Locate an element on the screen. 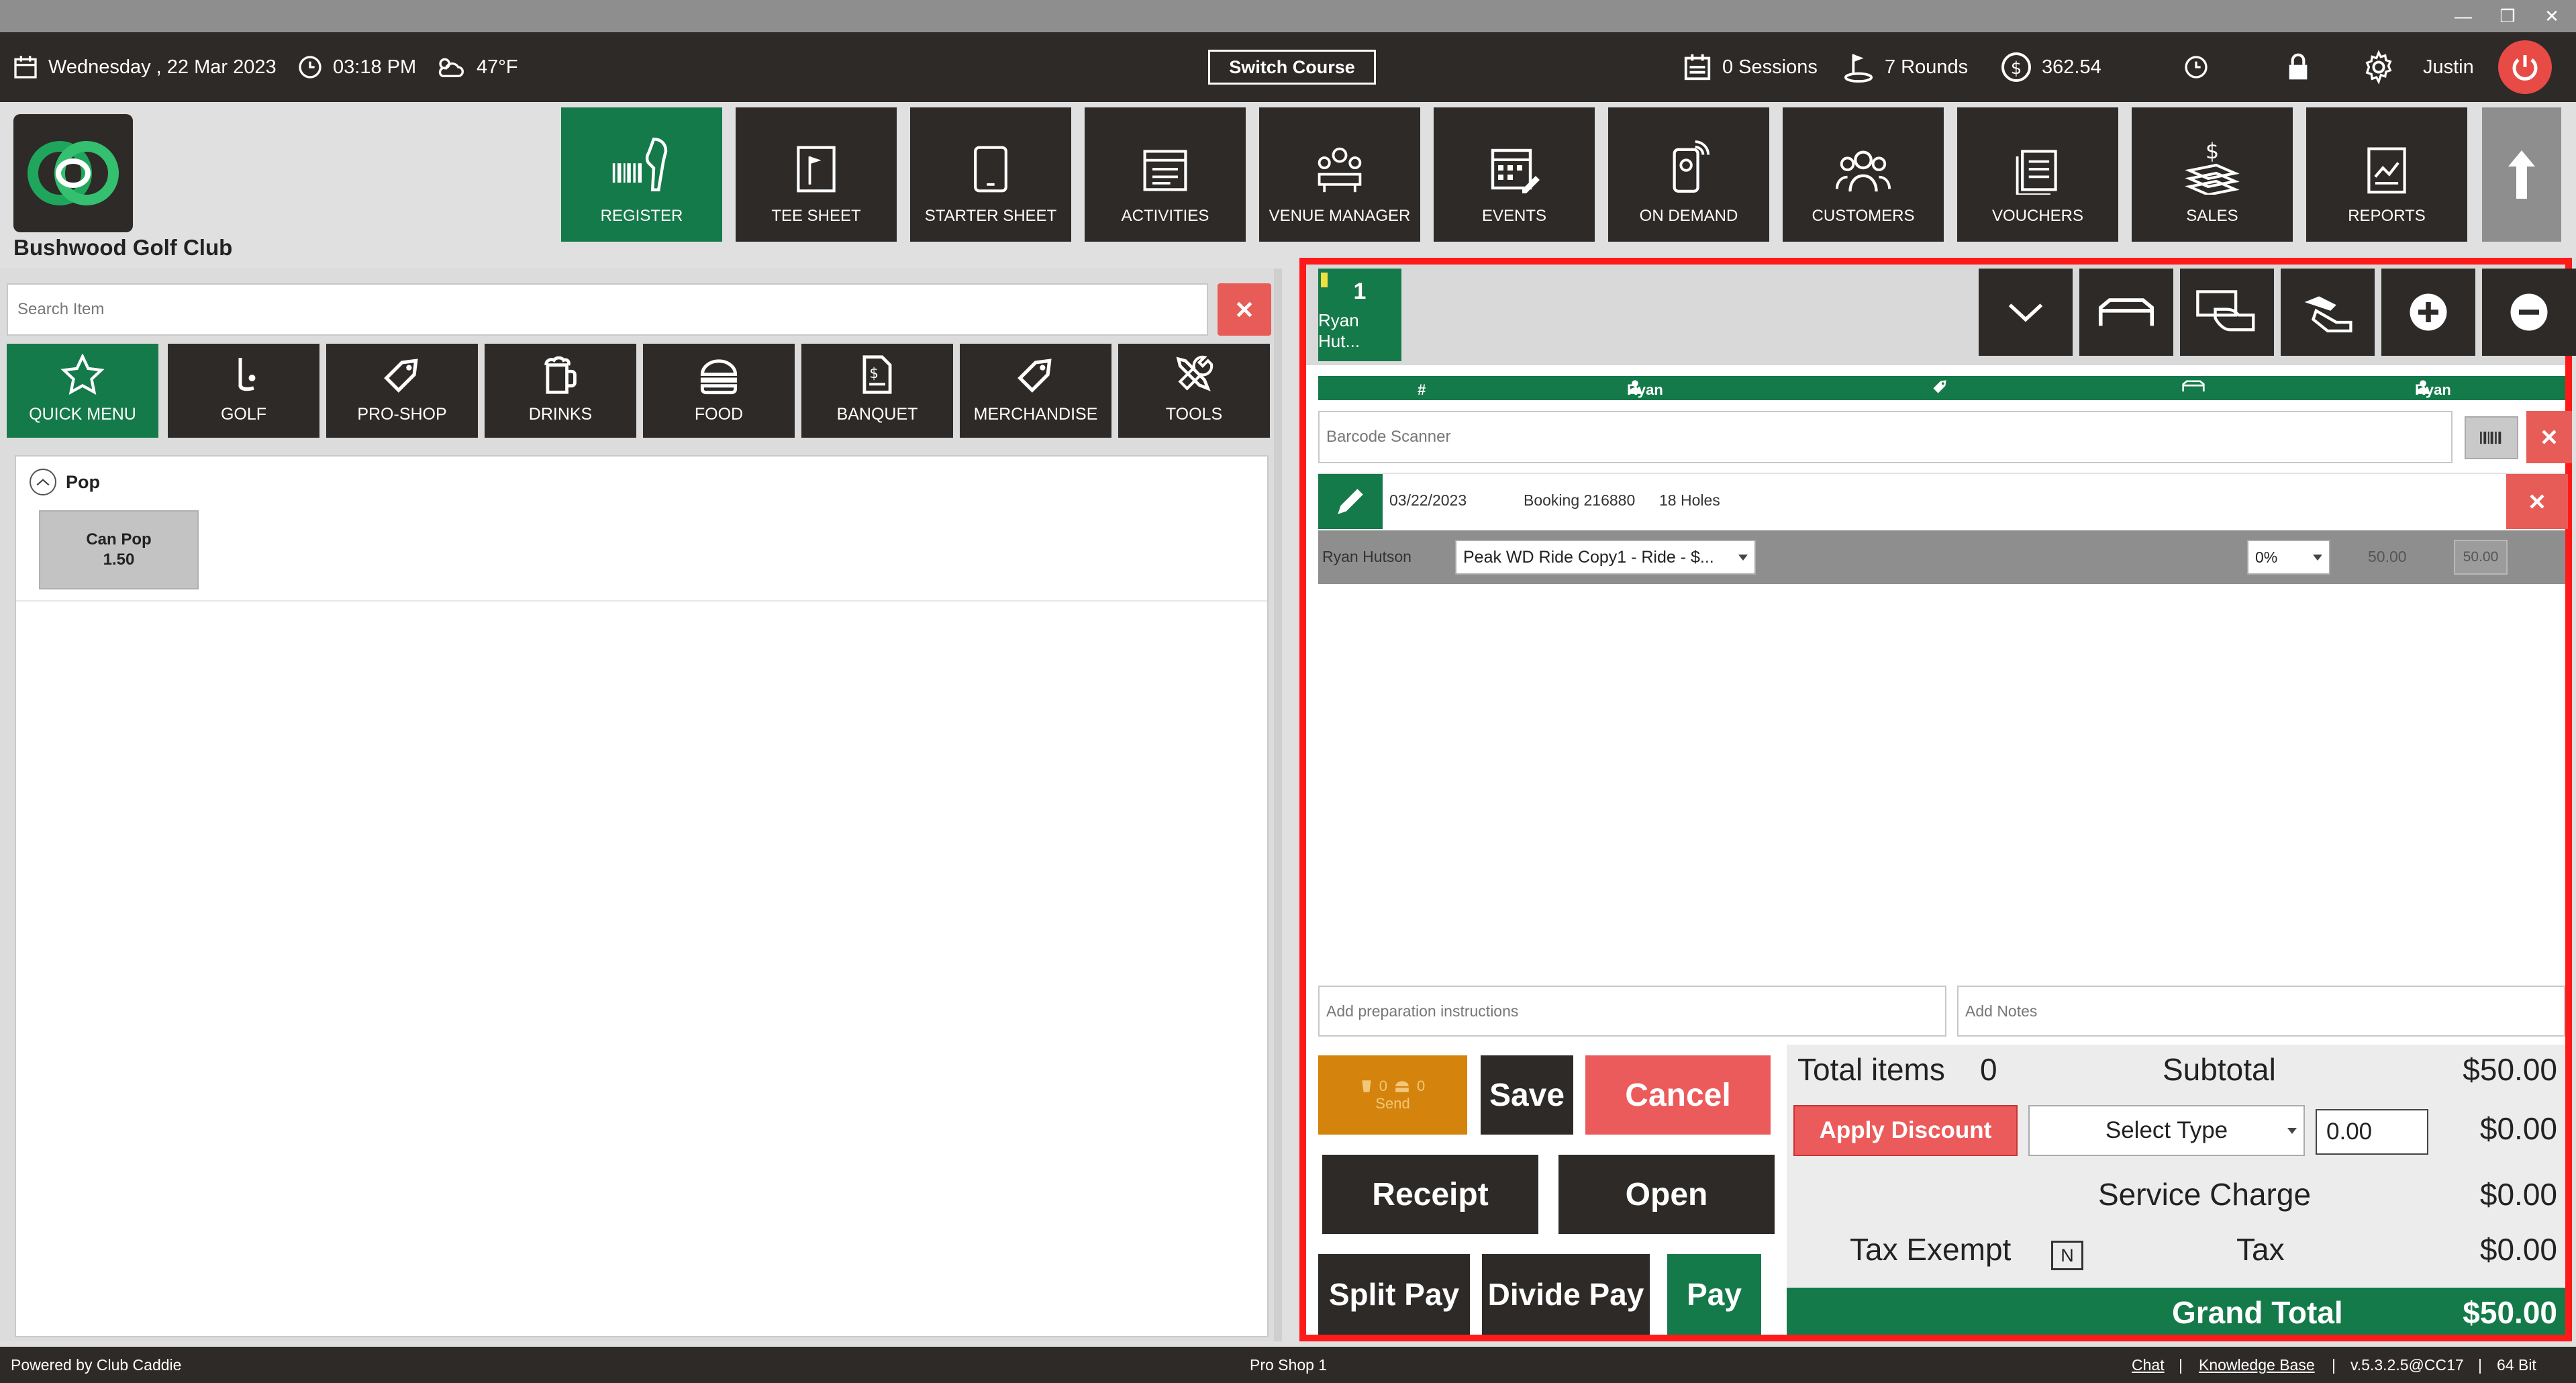 The image size is (2576, 1383). collapse-toggle is located at coordinates (43, 482).